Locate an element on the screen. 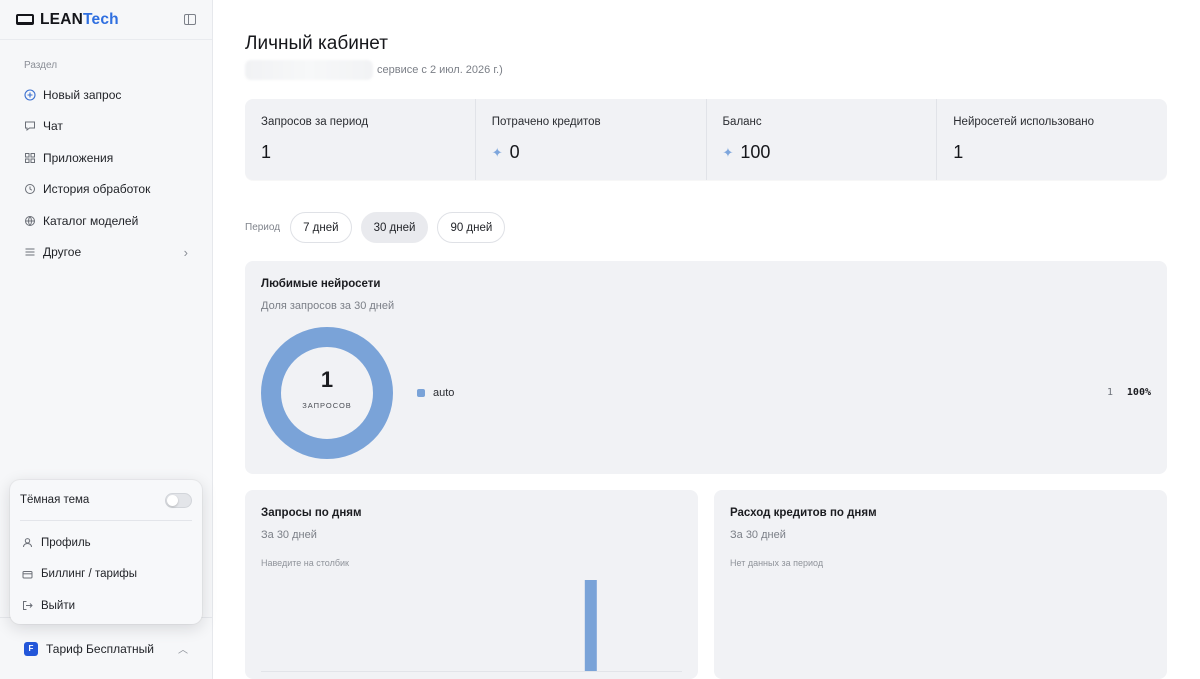  plan-label: Тариф Бесплатный is located at coordinates (100, 648).